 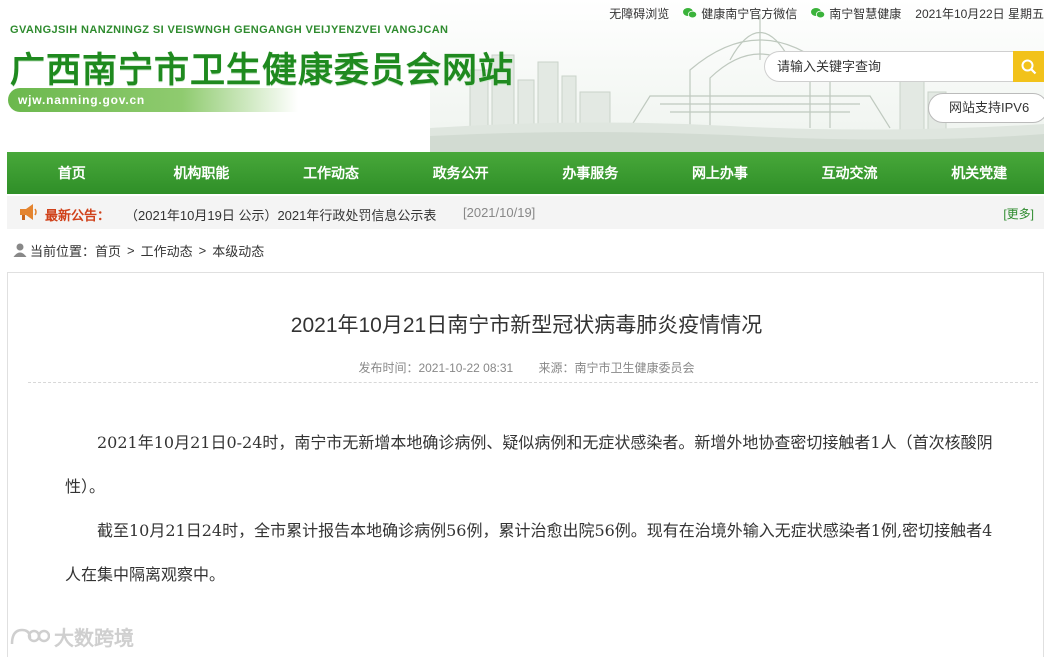 What do you see at coordinates (461, 173) in the screenshot?
I see `nav-item-gov-affairs: 政务公开` at bounding box center [461, 173].